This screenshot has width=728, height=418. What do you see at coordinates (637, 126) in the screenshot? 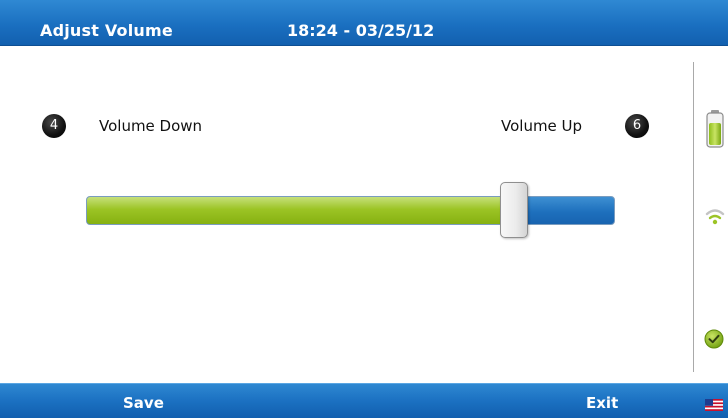
I see `volume-up-key-badge: 6` at bounding box center [637, 126].